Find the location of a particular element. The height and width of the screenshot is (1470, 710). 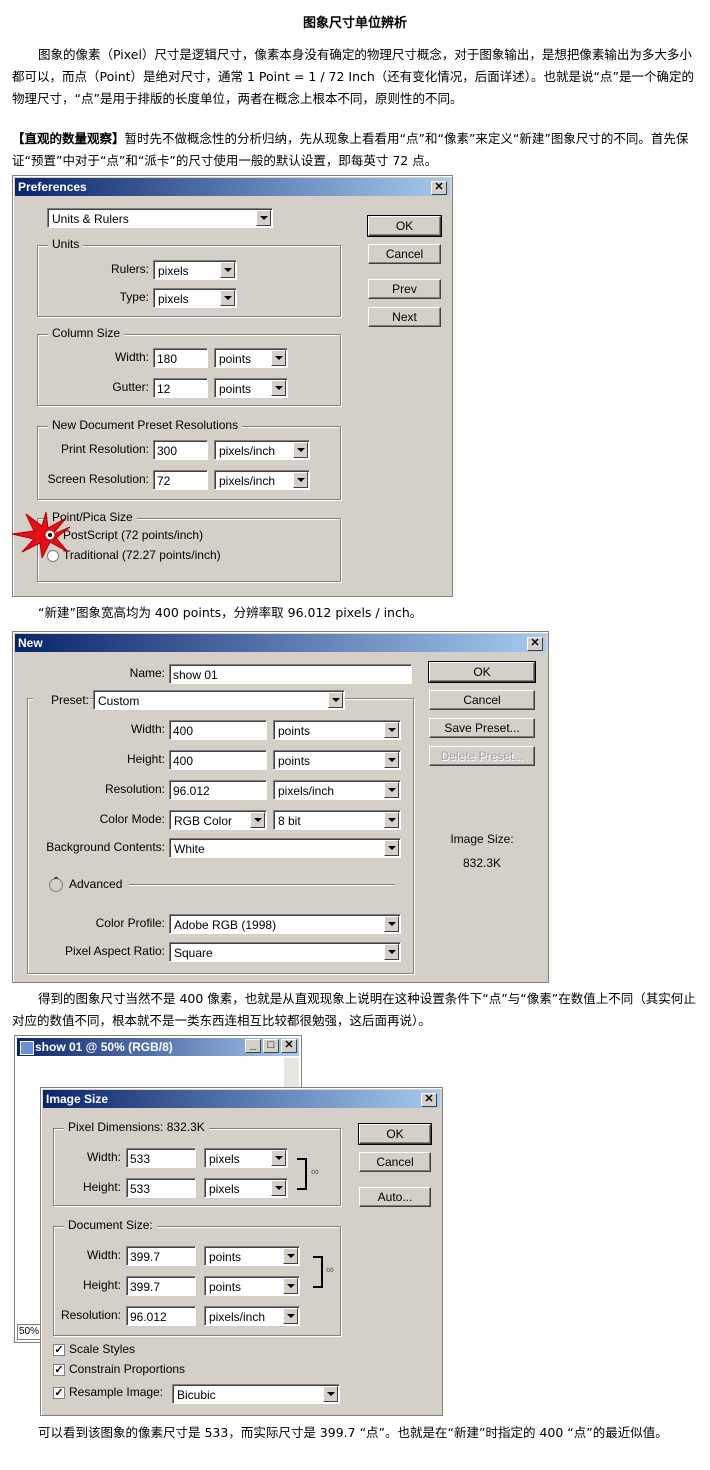

pixel-width-input: 533 is located at coordinates (161, 1158).